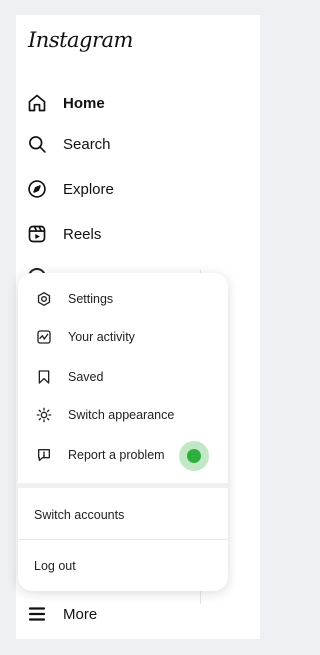  Describe the element at coordinates (101, 337) in the screenshot. I see `menu-label-your-activity: Your activity` at that location.